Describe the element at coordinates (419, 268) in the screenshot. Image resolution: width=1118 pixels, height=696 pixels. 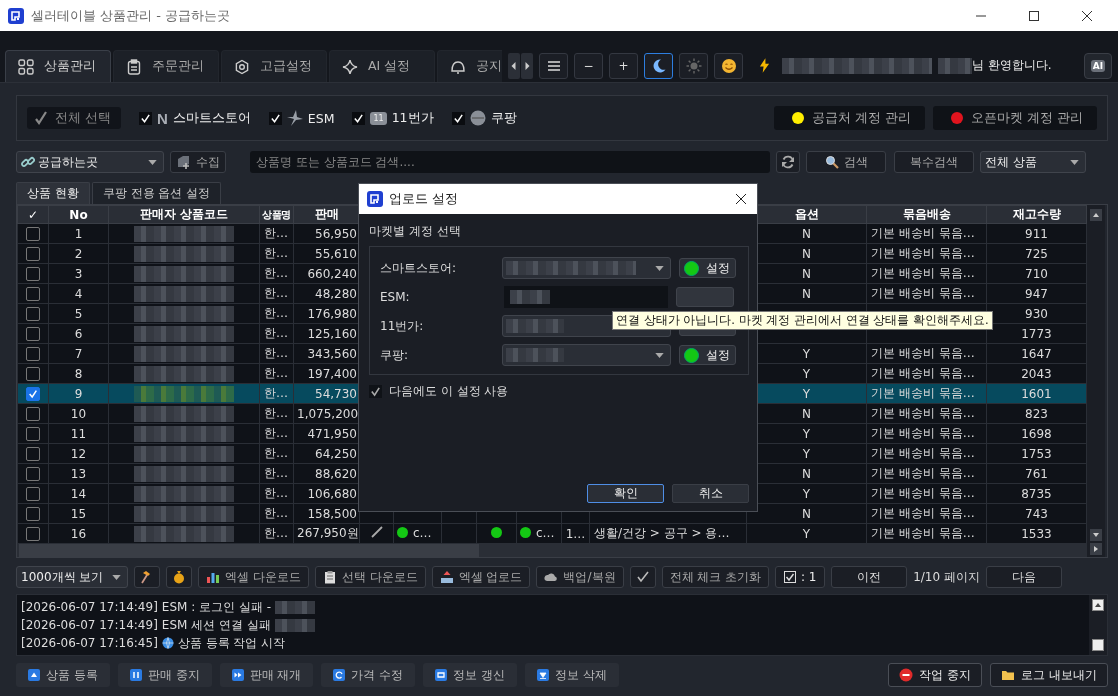
I see `market-label: 스마트스토어:` at that location.